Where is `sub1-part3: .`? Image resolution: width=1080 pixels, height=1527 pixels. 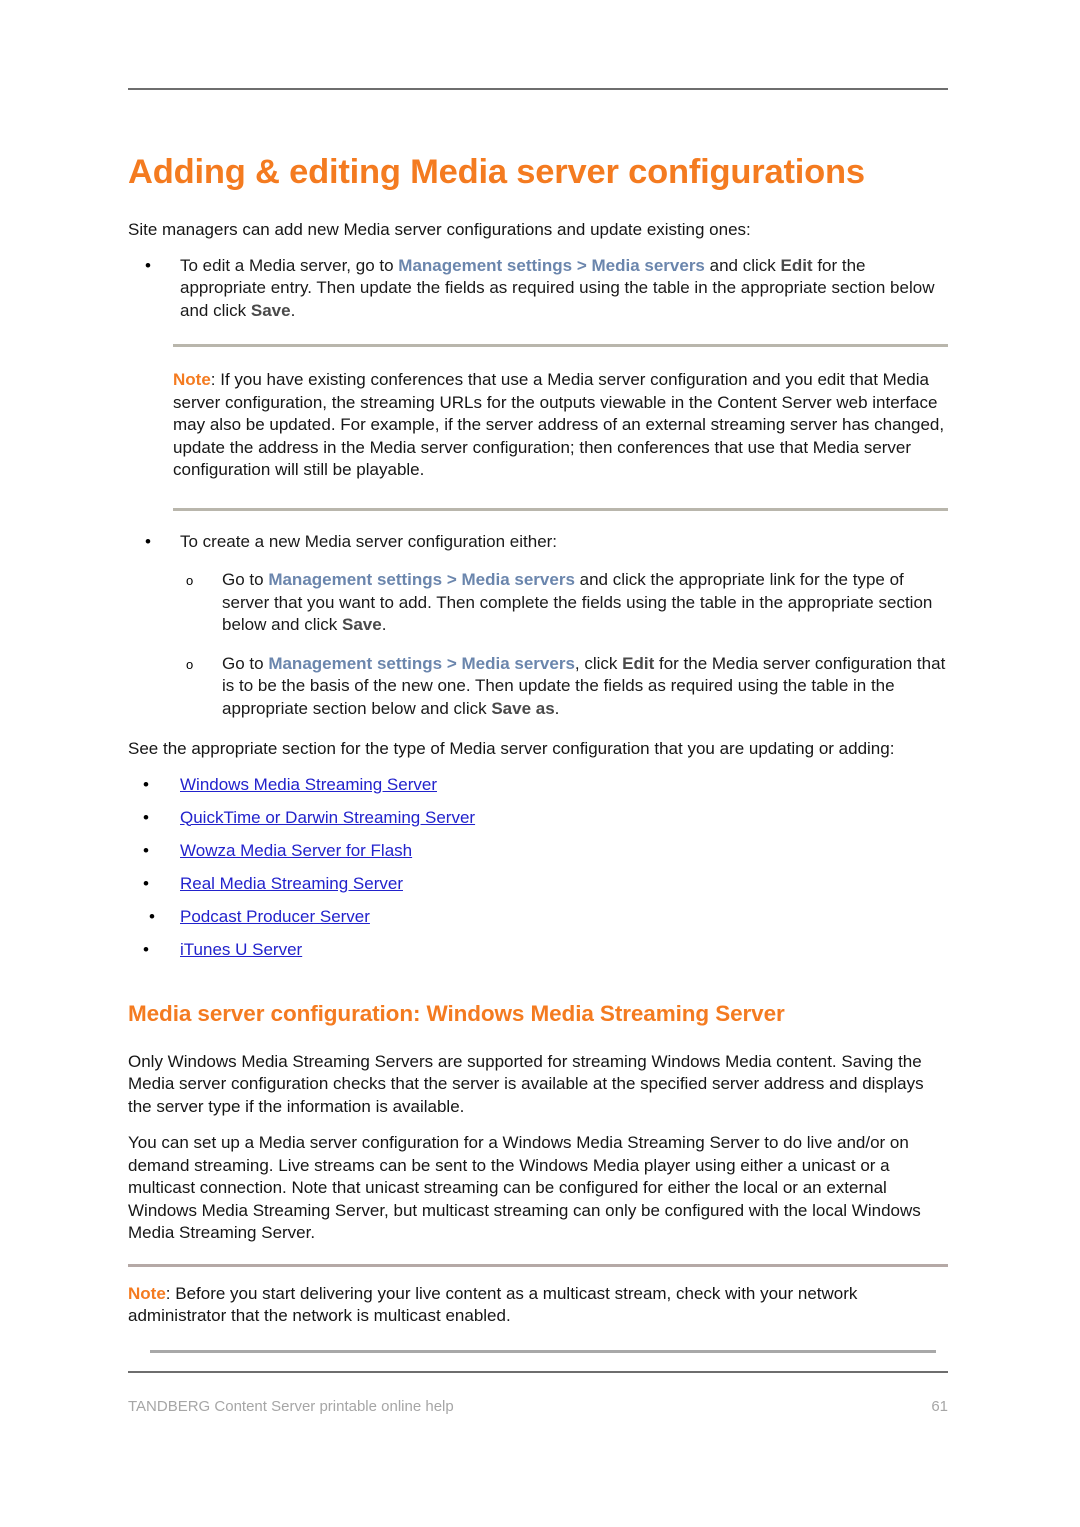
sub1-part3: . is located at coordinates (384, 624).